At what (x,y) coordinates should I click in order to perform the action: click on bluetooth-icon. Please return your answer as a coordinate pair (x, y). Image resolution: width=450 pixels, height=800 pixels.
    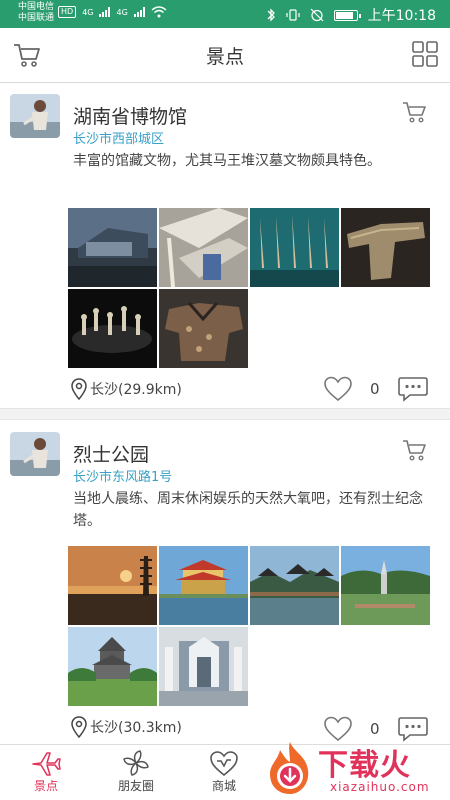
    Looking at the image, I should click on (271, 15).